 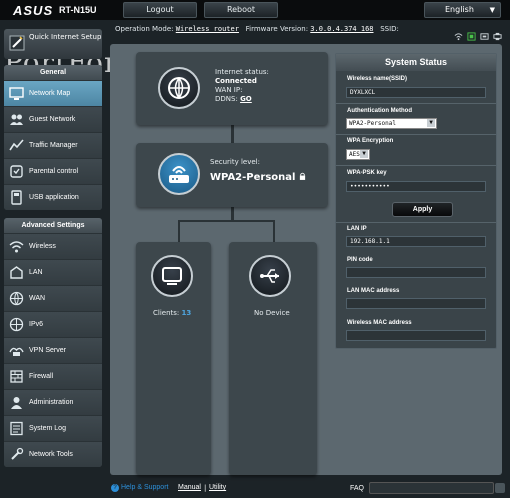 I want to click on sidebar-item-label: Traffic Manager, so click(x=53, y=145).